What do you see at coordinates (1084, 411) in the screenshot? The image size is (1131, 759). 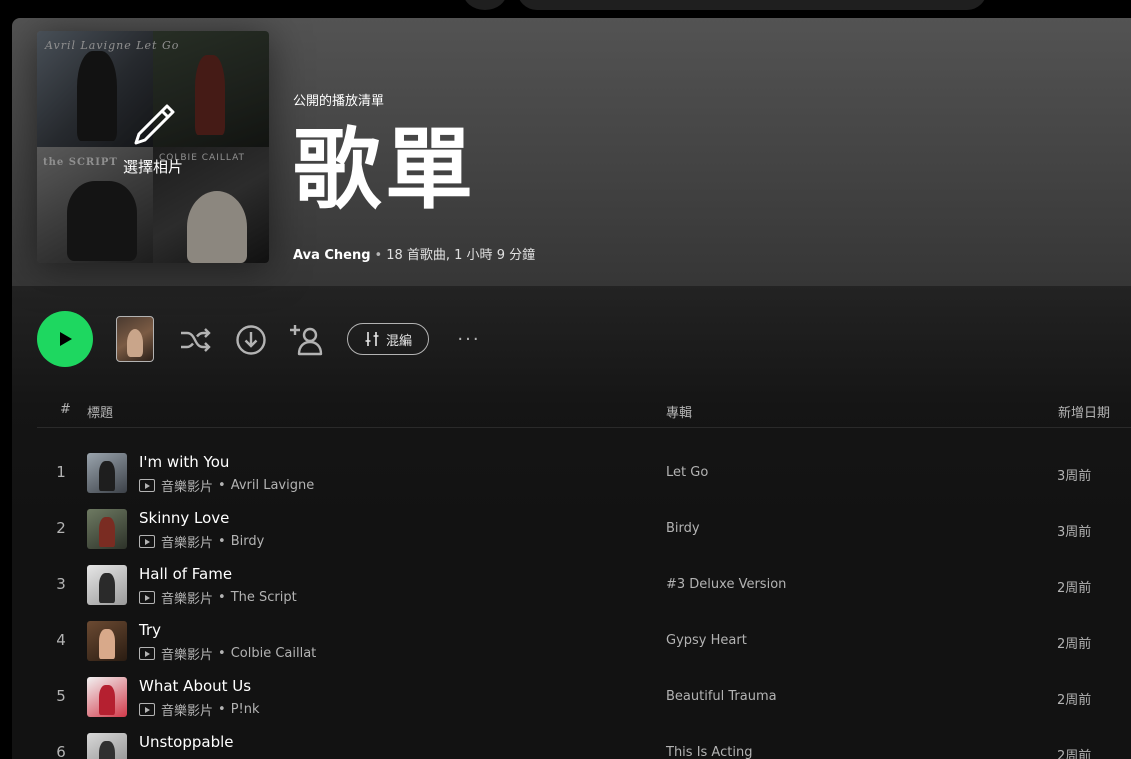 I see `column-date-added: 新增日期` at bounding box center [1084, 411].